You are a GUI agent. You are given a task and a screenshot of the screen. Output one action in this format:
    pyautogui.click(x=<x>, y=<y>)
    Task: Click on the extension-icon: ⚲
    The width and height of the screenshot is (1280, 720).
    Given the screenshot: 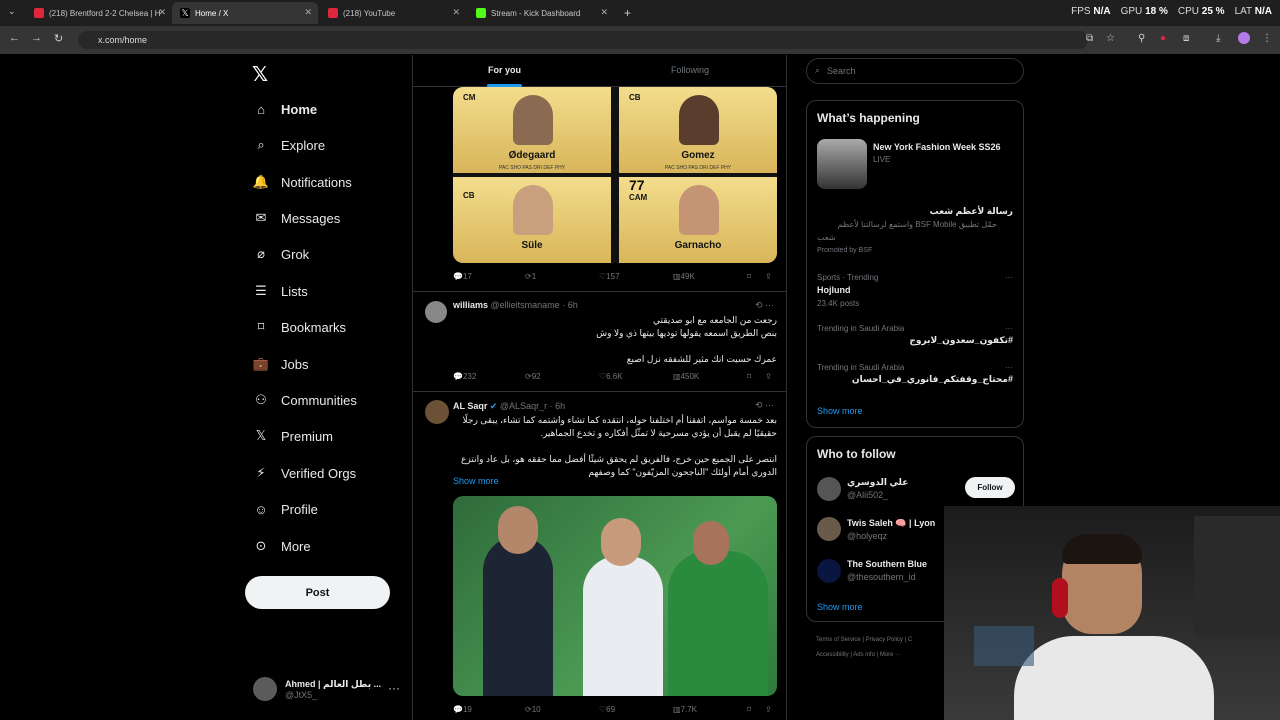 What is the action you would take?
    pyautogui.click(x=1141, y=38)
    